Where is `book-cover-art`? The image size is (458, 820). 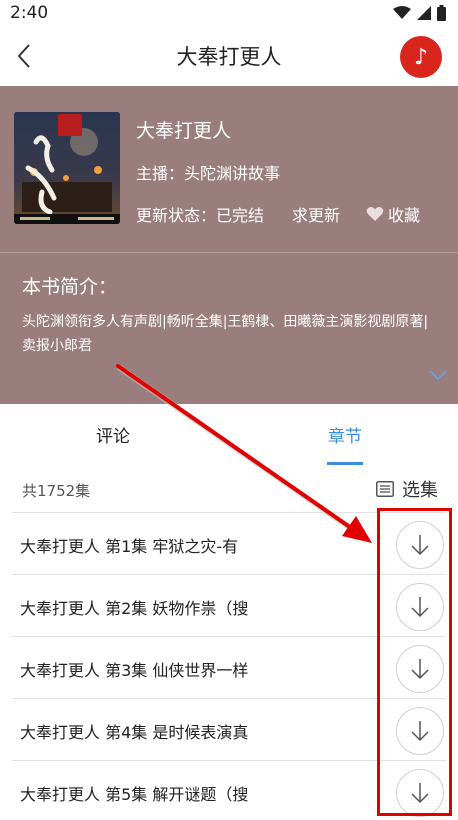
book-cover-art is located at coordinates (67, 168).